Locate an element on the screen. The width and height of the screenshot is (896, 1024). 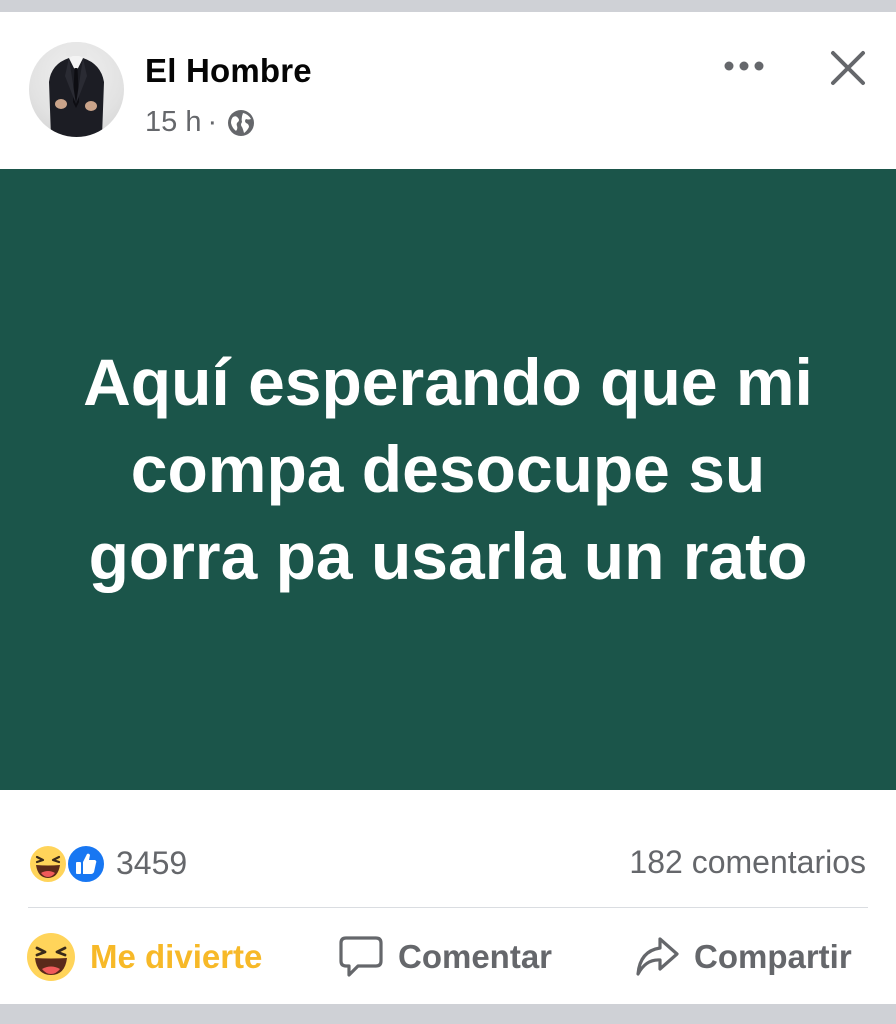
avatar is located at coordinates (76, 89).